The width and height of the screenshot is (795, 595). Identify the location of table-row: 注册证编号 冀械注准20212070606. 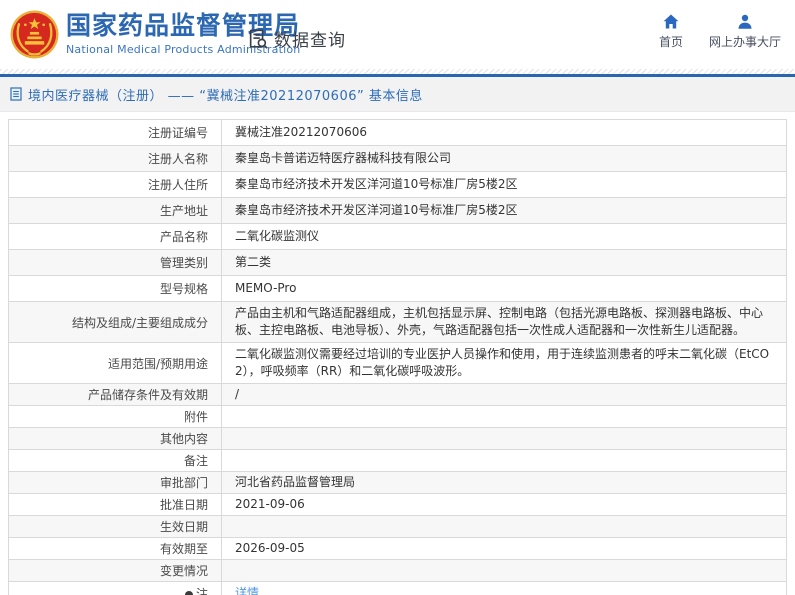
(397, 132).